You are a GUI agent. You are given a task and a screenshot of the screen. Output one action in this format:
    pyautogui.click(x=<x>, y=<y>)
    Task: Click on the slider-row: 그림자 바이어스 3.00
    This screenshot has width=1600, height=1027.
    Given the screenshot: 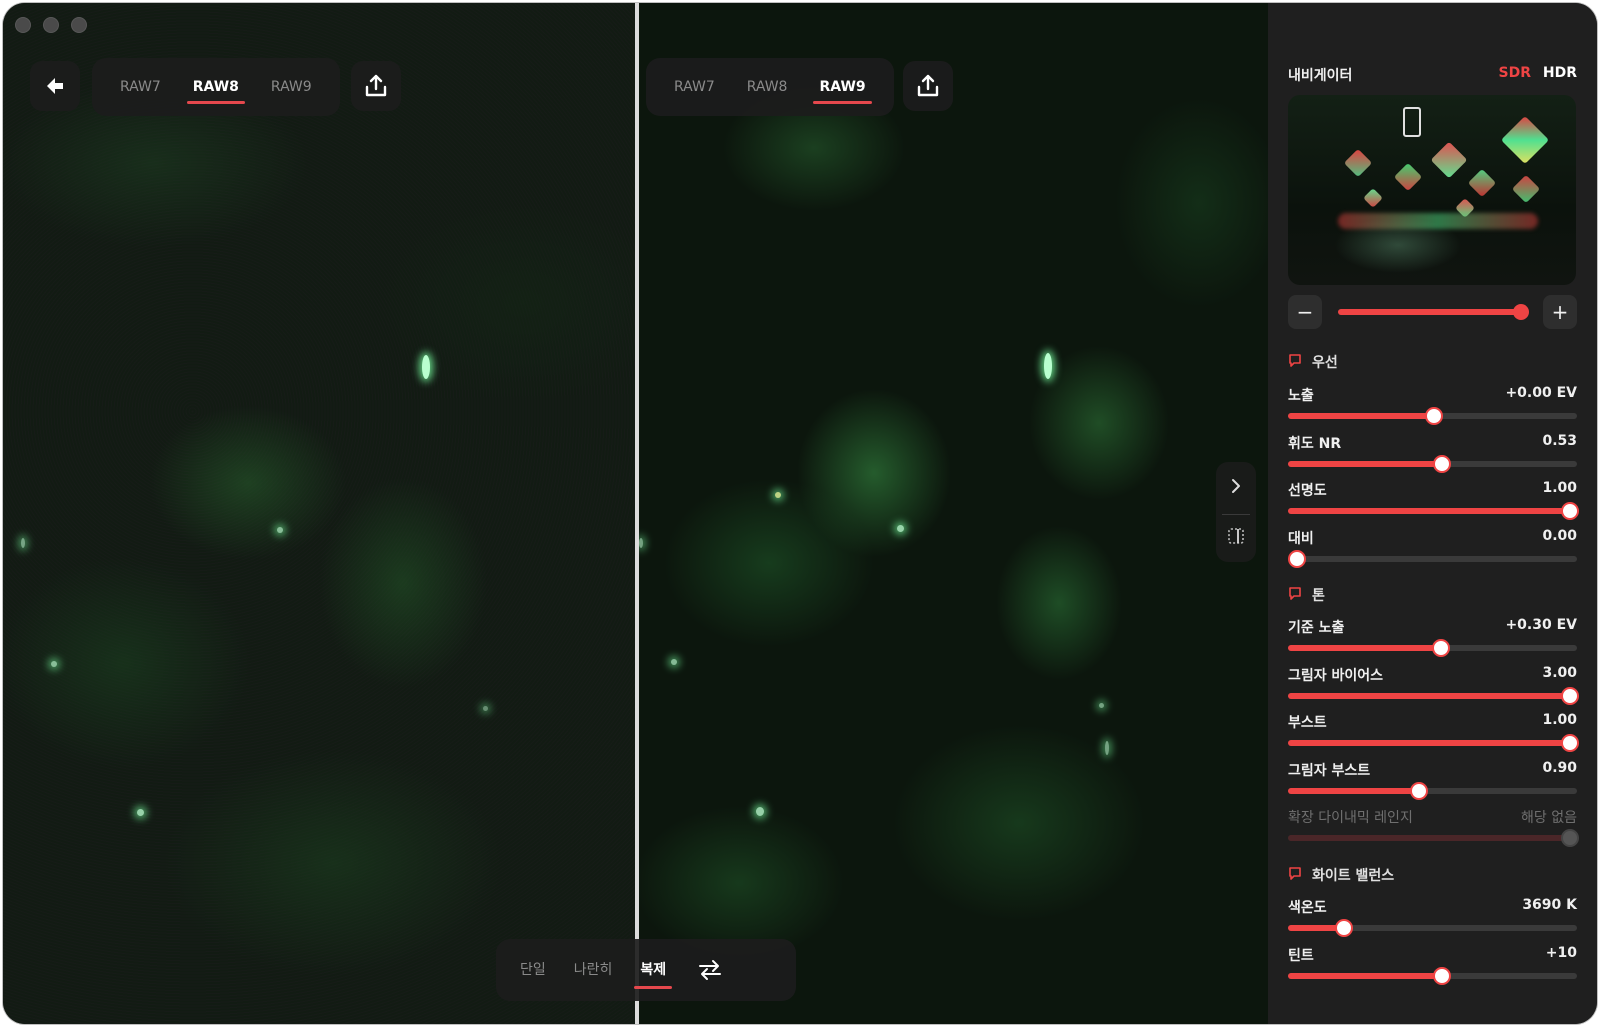 What is the action you would take?
    pyautogui.click(x=1433, y=687)
    